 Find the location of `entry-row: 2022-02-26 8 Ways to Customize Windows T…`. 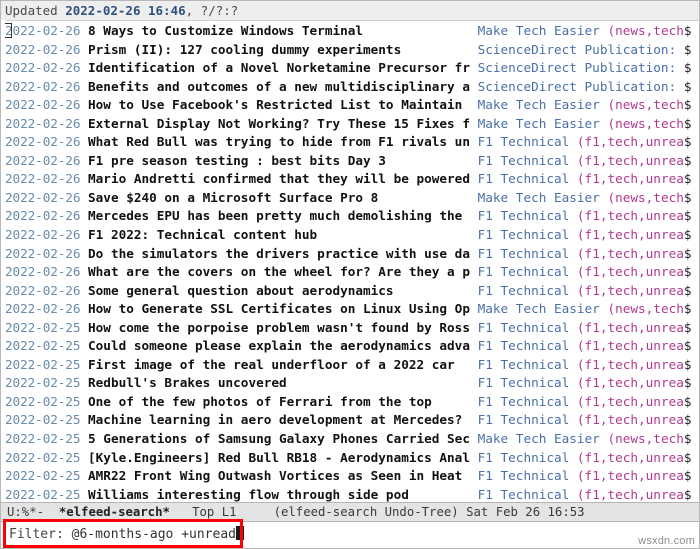

entry-row: 2022-02-26 8 Ways to Customize Windows T… is located at coordinates (352, 31).